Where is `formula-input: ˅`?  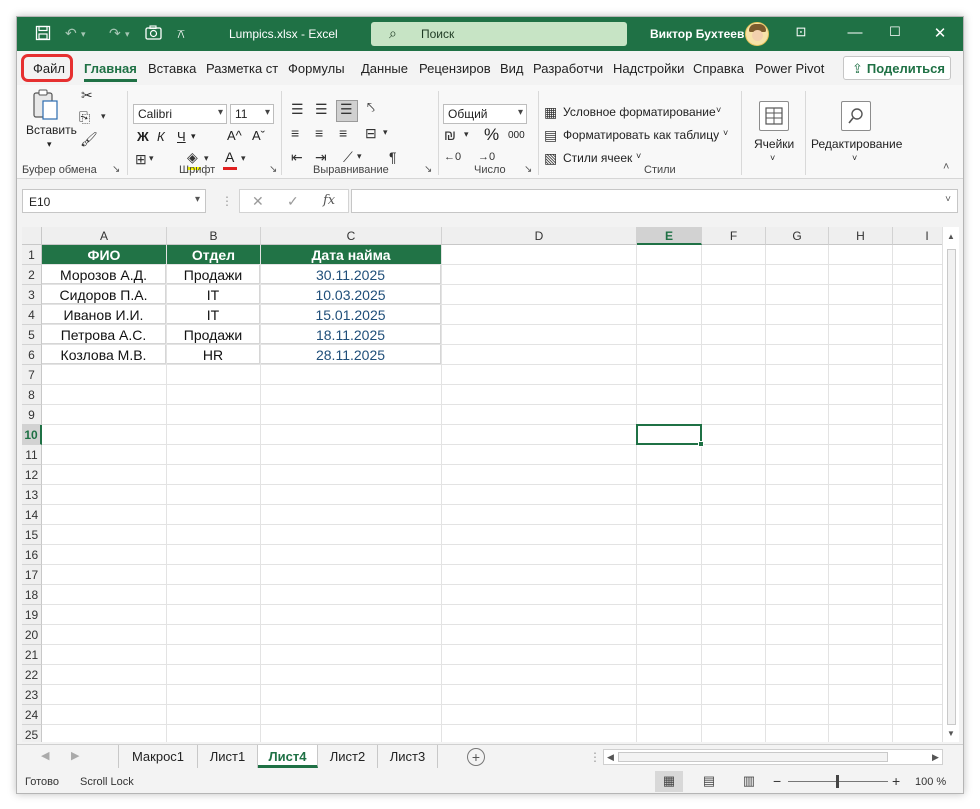
formula-input: ˅ is located at coordinates (654, 201).